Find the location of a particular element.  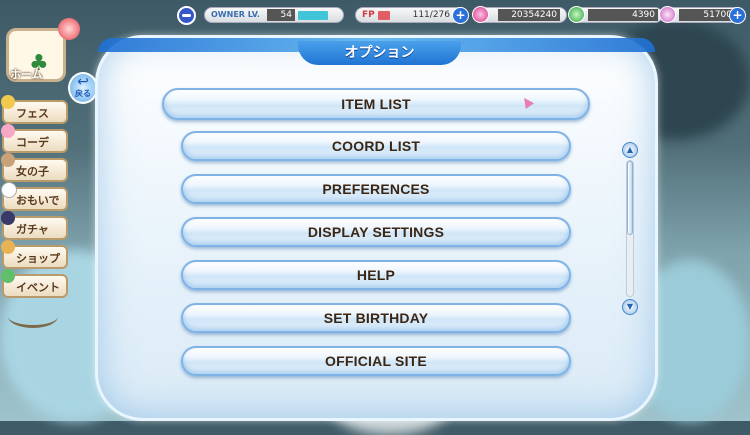

sidebar-item-label: イベント is located at coordinates (38, 287).